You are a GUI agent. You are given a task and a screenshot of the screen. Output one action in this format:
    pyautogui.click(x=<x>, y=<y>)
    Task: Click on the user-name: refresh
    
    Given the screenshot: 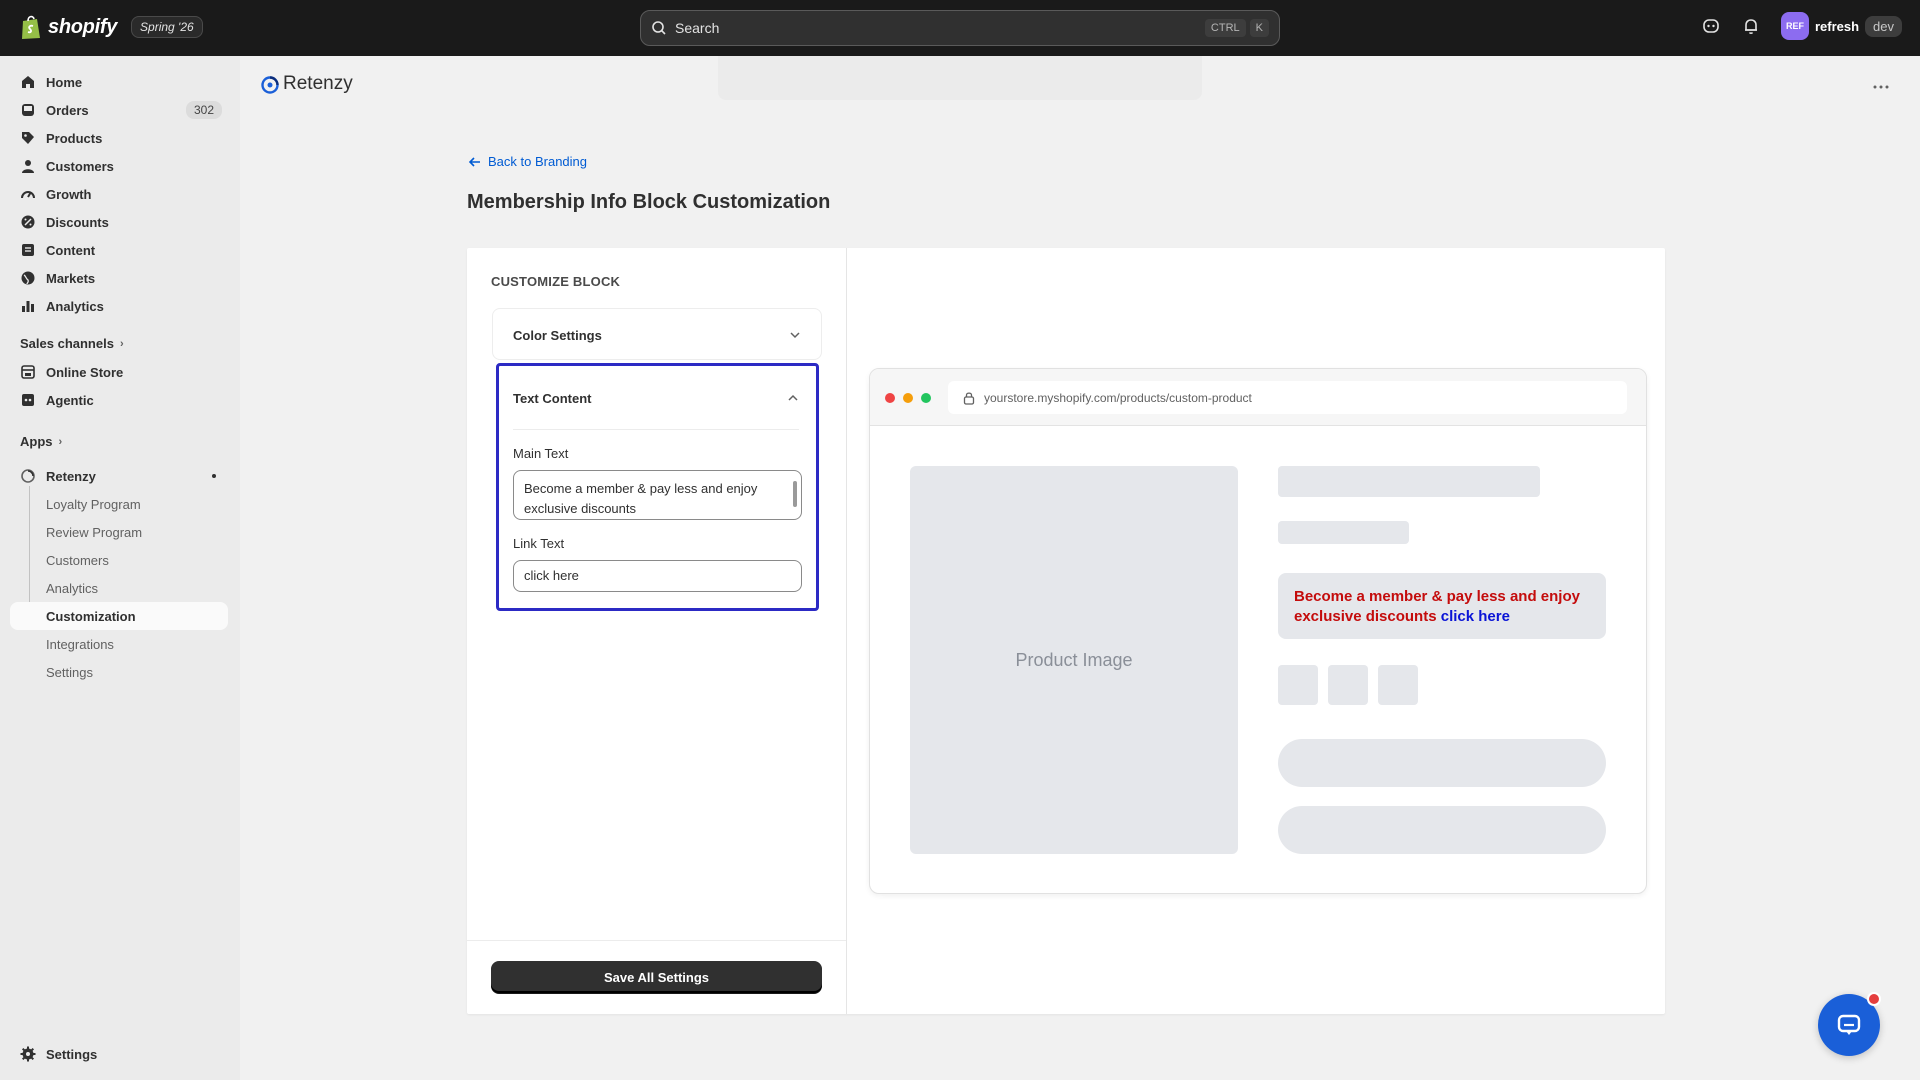 What is the action you would take?
    pyautogui.click(x=1837, y=26)
    